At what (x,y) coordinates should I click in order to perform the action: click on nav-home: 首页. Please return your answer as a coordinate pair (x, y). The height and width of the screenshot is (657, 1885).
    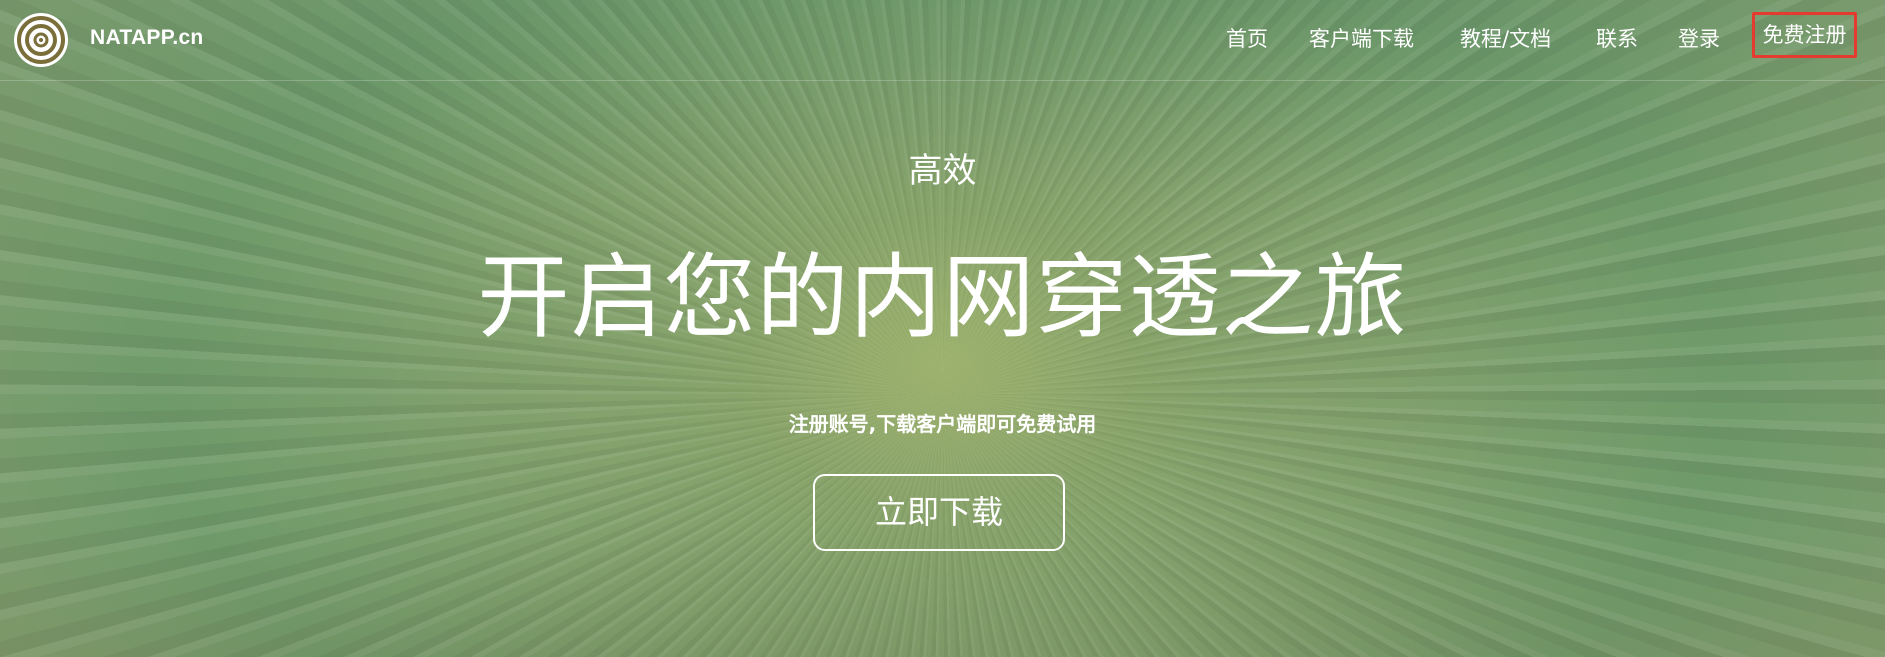
    Looking at the image, I should click on (1247, 39).